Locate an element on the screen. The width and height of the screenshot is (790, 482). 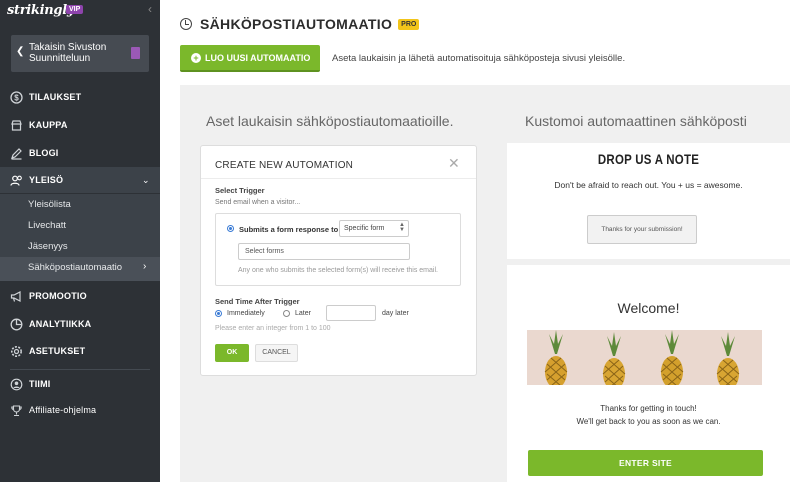
integer-hint: Please enter an integer from 1 to 100 is located at coordinates (273, 328).